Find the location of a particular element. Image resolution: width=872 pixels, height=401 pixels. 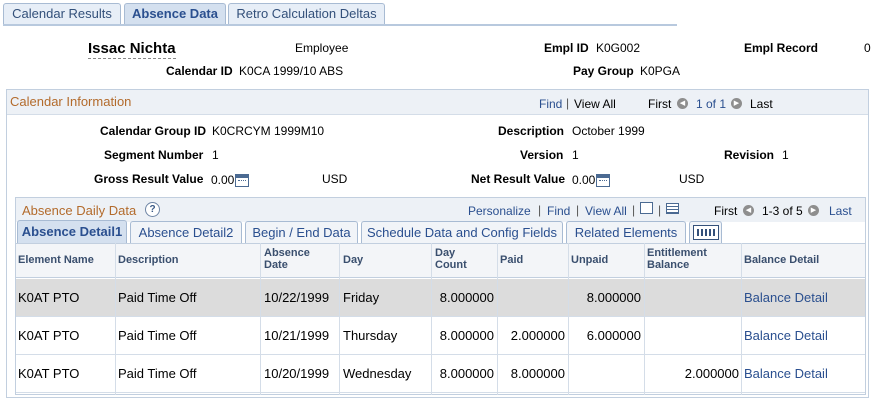

cell-absence-date: 10/20/1999 is located at coordinates (297, 373).